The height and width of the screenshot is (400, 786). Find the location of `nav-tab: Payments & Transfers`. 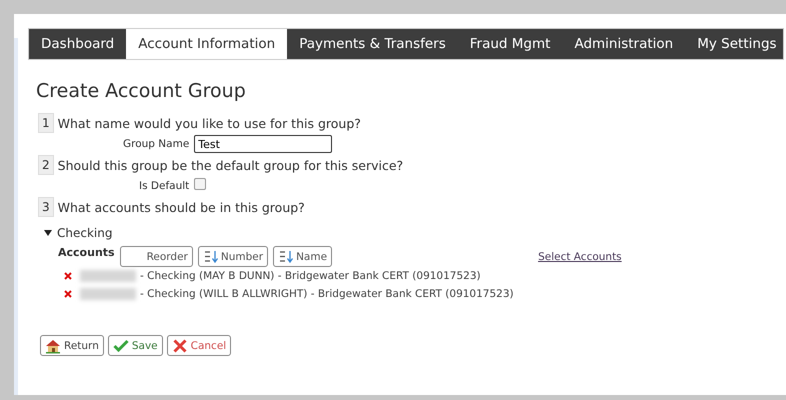

nav-tab: Payments & Transfers is located at coordinates (372, 44).